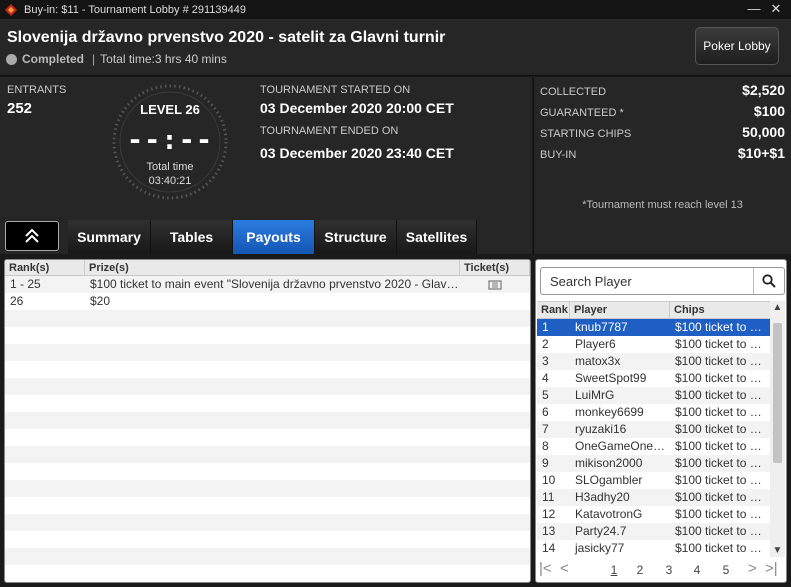  Describe the element at coordinates (653, 395) in the screenshot. I see `player-row: 5 LuiMrG $100 ticket to main event` at that location.